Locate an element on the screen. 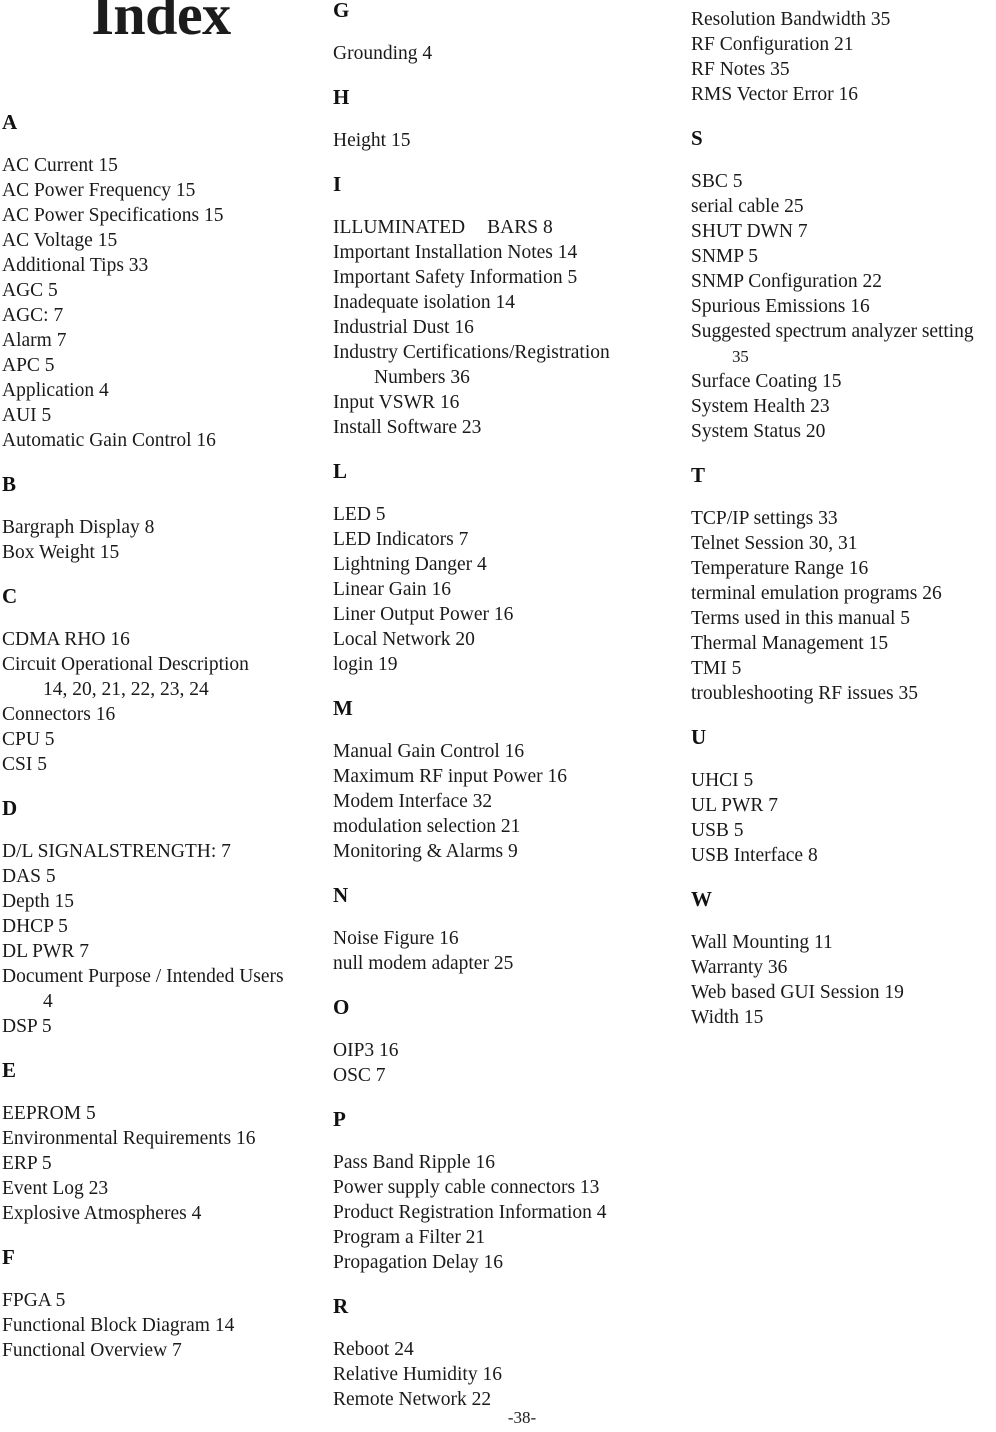 This screenshot has width=996, height=1432. index-letter-heading-e: E is located at coordinates (9, 1070).